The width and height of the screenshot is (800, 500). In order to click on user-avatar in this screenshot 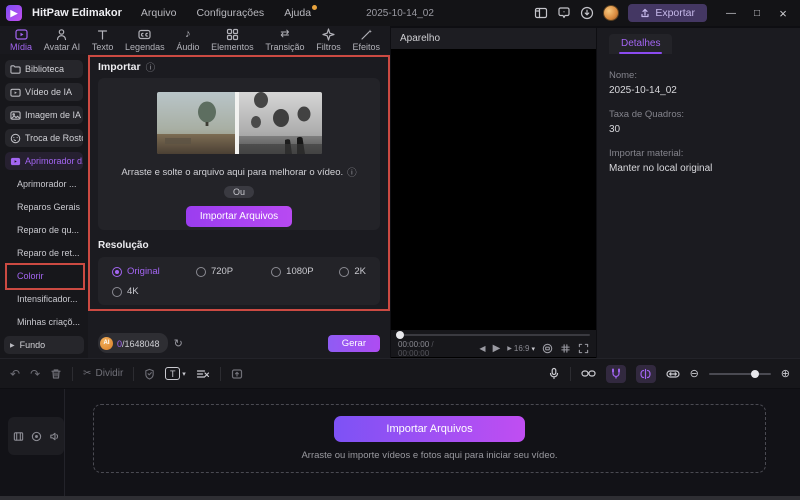, I will do `click(611, 13)`.